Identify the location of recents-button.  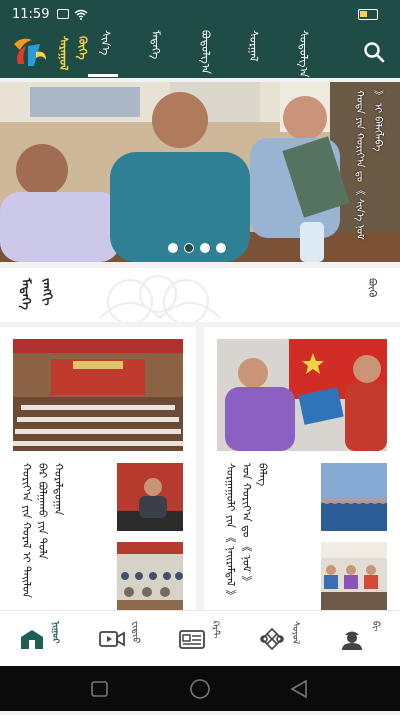
(99, 689).